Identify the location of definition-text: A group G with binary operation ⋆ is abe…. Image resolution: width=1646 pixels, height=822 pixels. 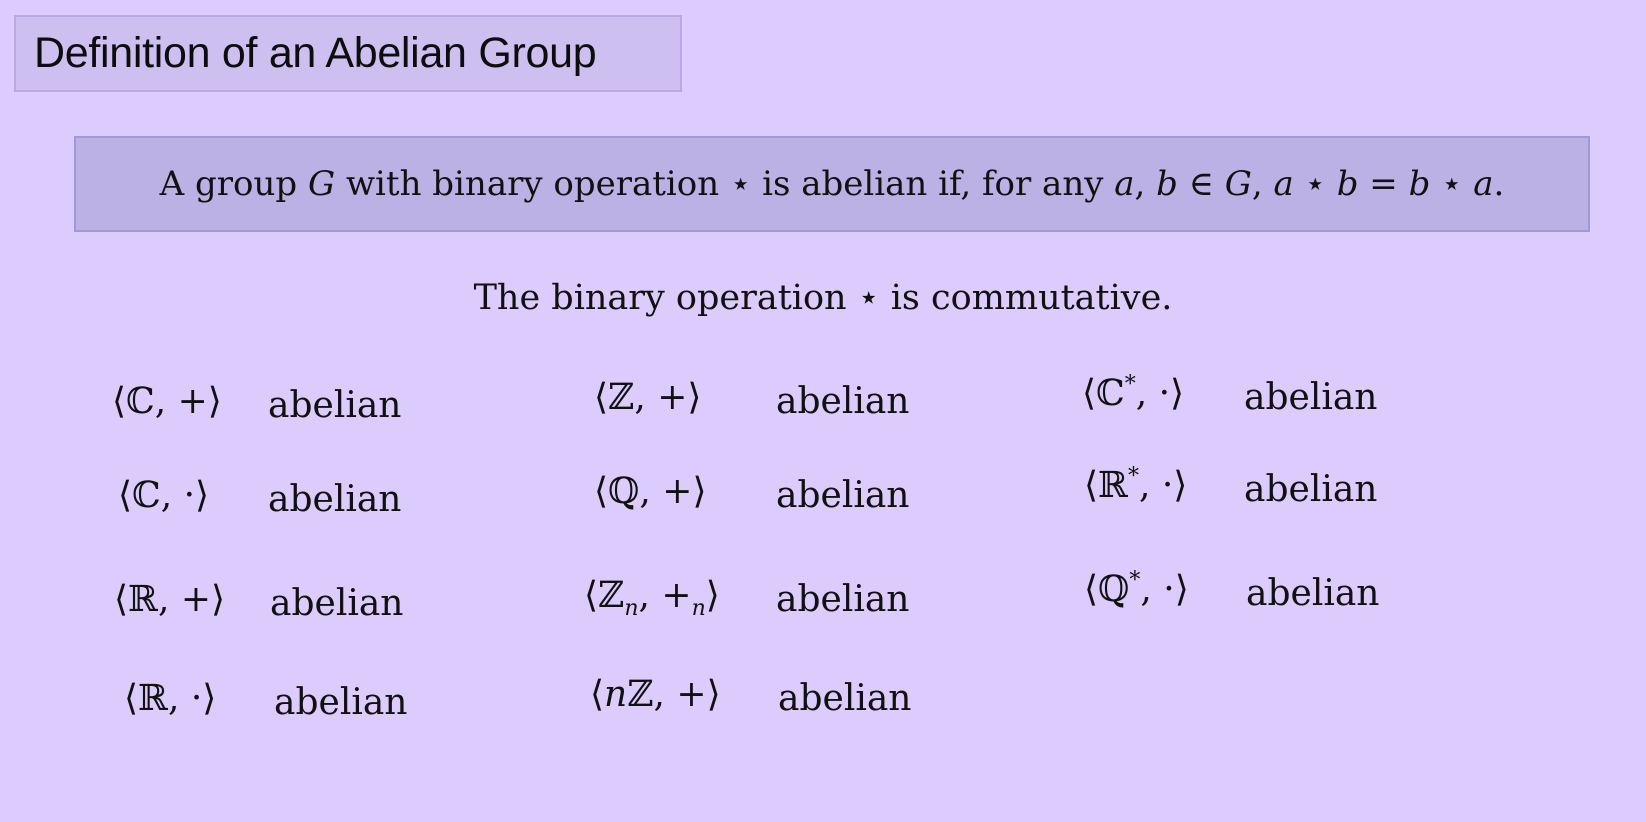
(832, 184).